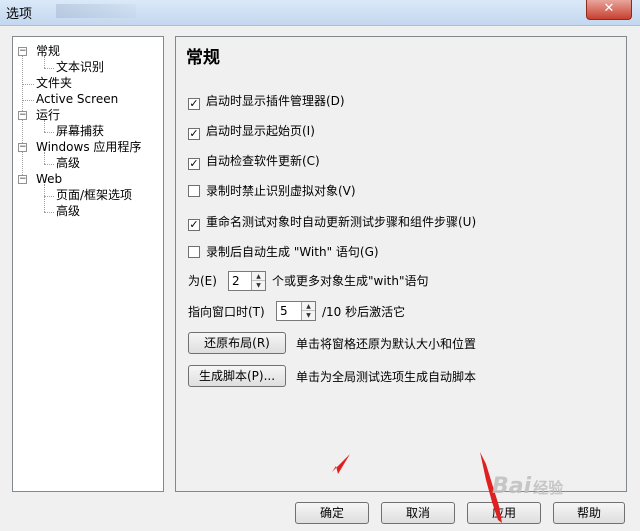 The width and height of the screenshot is (640, 531). I want to click on tree-item-windows-advanced: 高级, so click(68, 163).